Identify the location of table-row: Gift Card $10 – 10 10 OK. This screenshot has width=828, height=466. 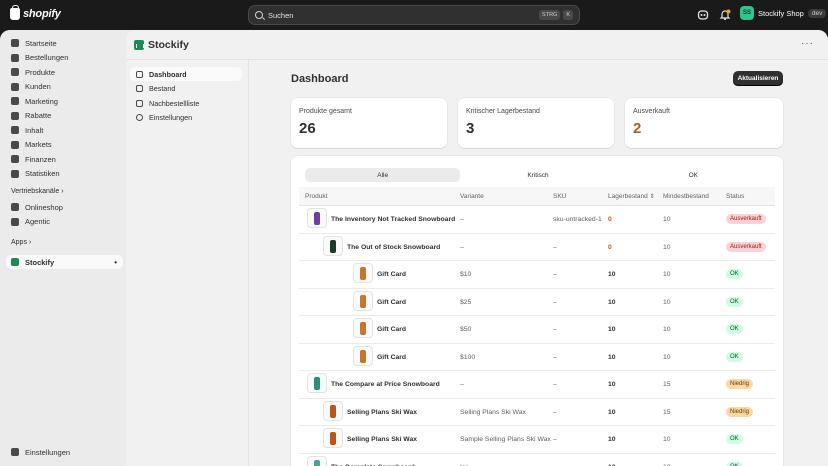
(537, 275).